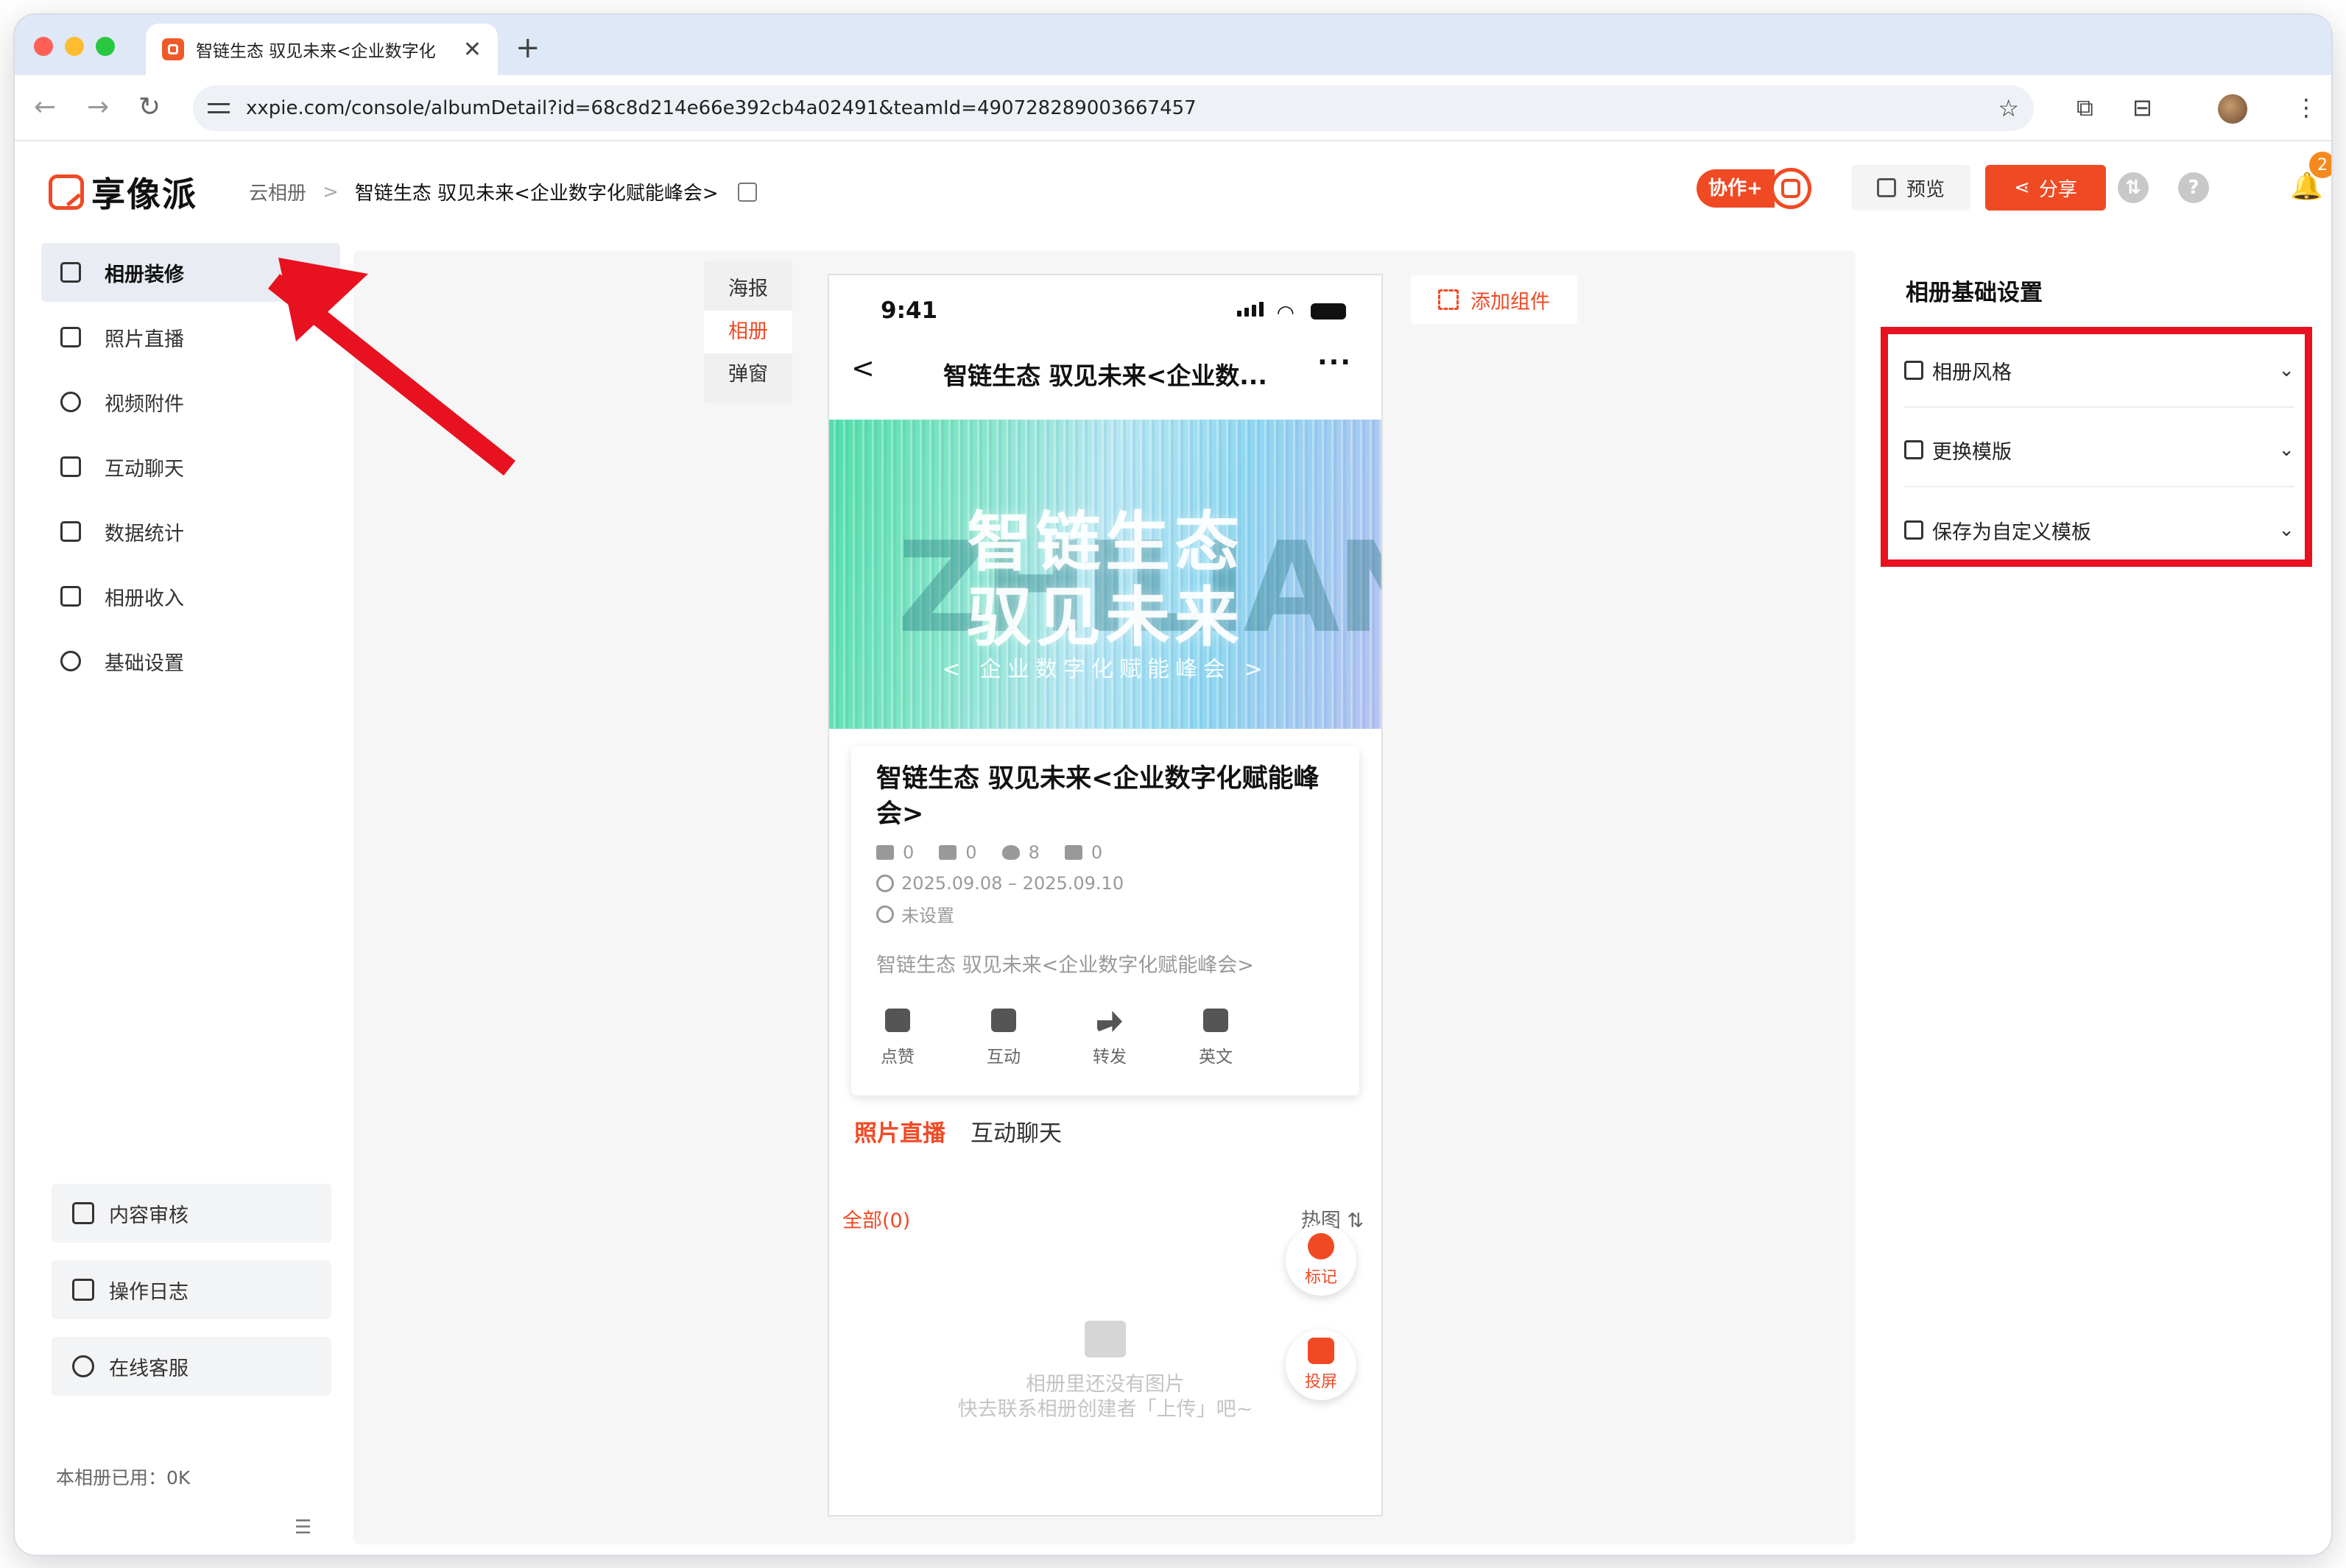  Describe the element at coordinates (144, 404) in the screenshot. I see `sidebar-item-label: 视频附件` at that location.